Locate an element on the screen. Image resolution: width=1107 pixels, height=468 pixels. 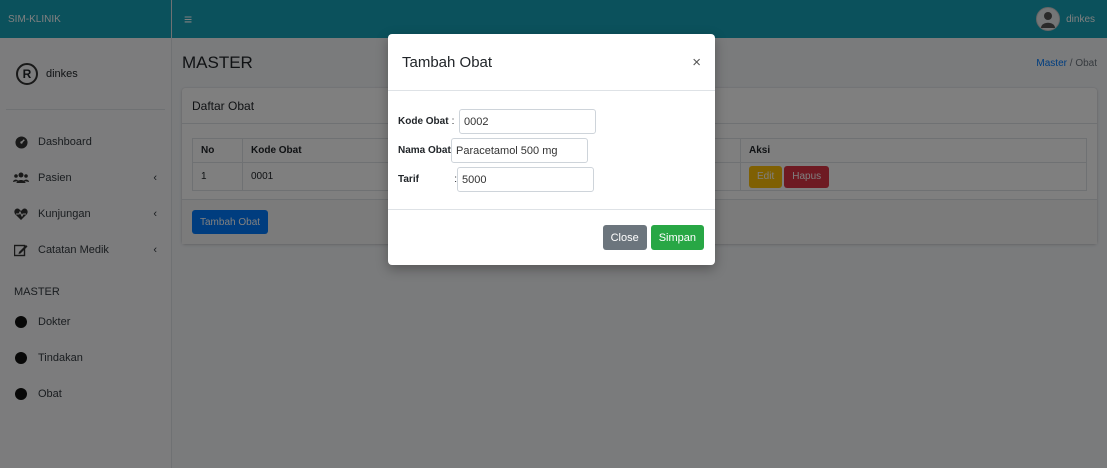
kode-obat-label: Kode Obat is located at coordinates (423, 121).